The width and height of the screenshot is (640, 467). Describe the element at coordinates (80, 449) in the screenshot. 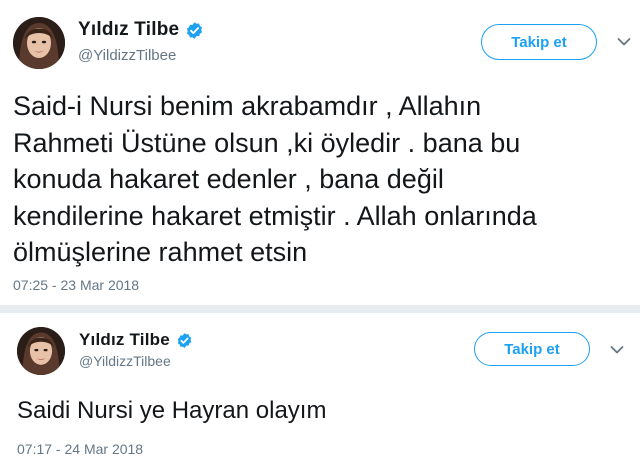

I see `tweet-timestamp: 07:17 - 24 Mar 2018` at that location.